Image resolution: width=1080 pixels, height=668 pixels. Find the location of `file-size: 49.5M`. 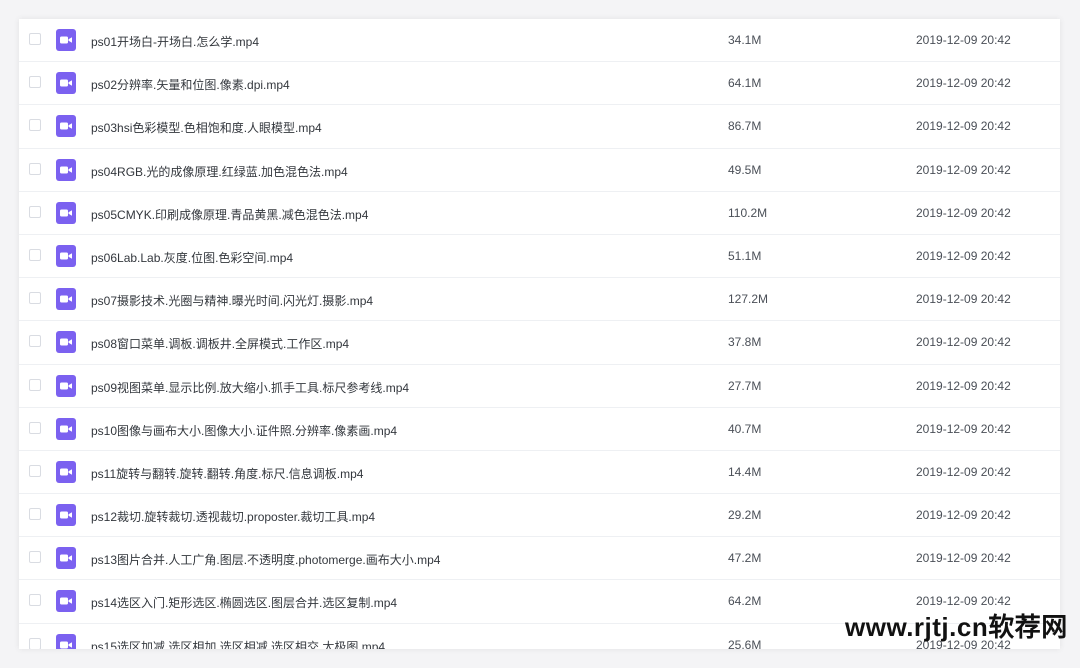

file-size: 49.5M is located at coordinates (745, 169).